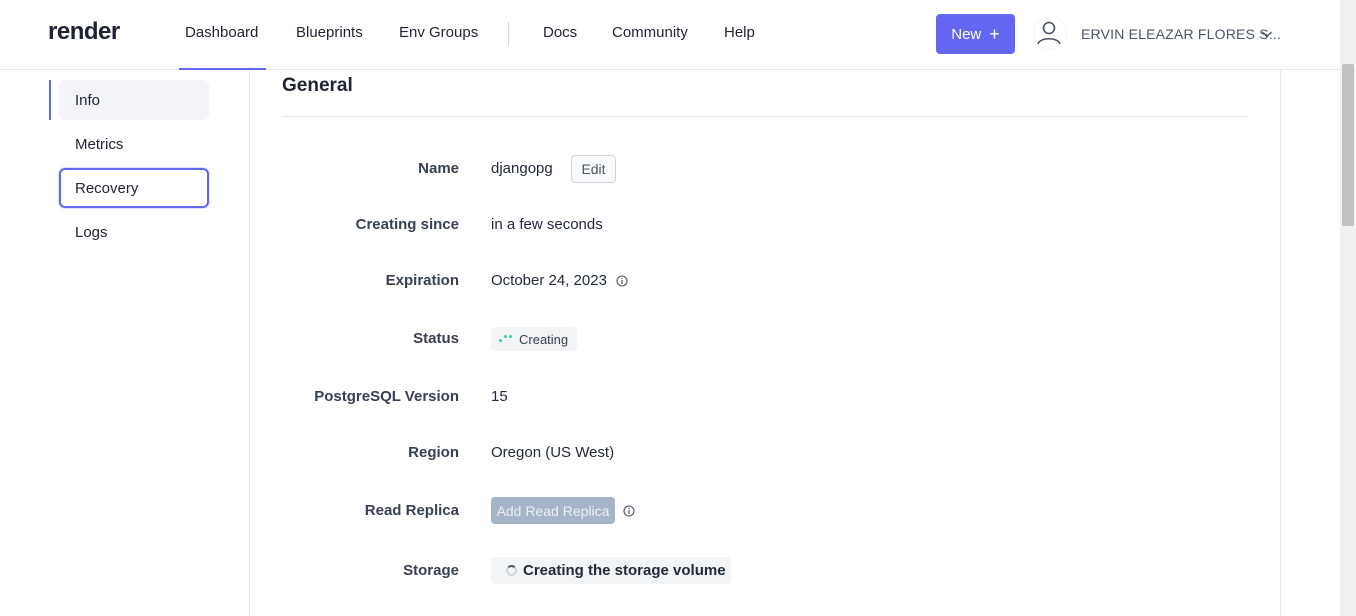  Describe the element at coordinates (438, 32) in the screenshot. I see `nav-env-groups: Env Groups` at that location.